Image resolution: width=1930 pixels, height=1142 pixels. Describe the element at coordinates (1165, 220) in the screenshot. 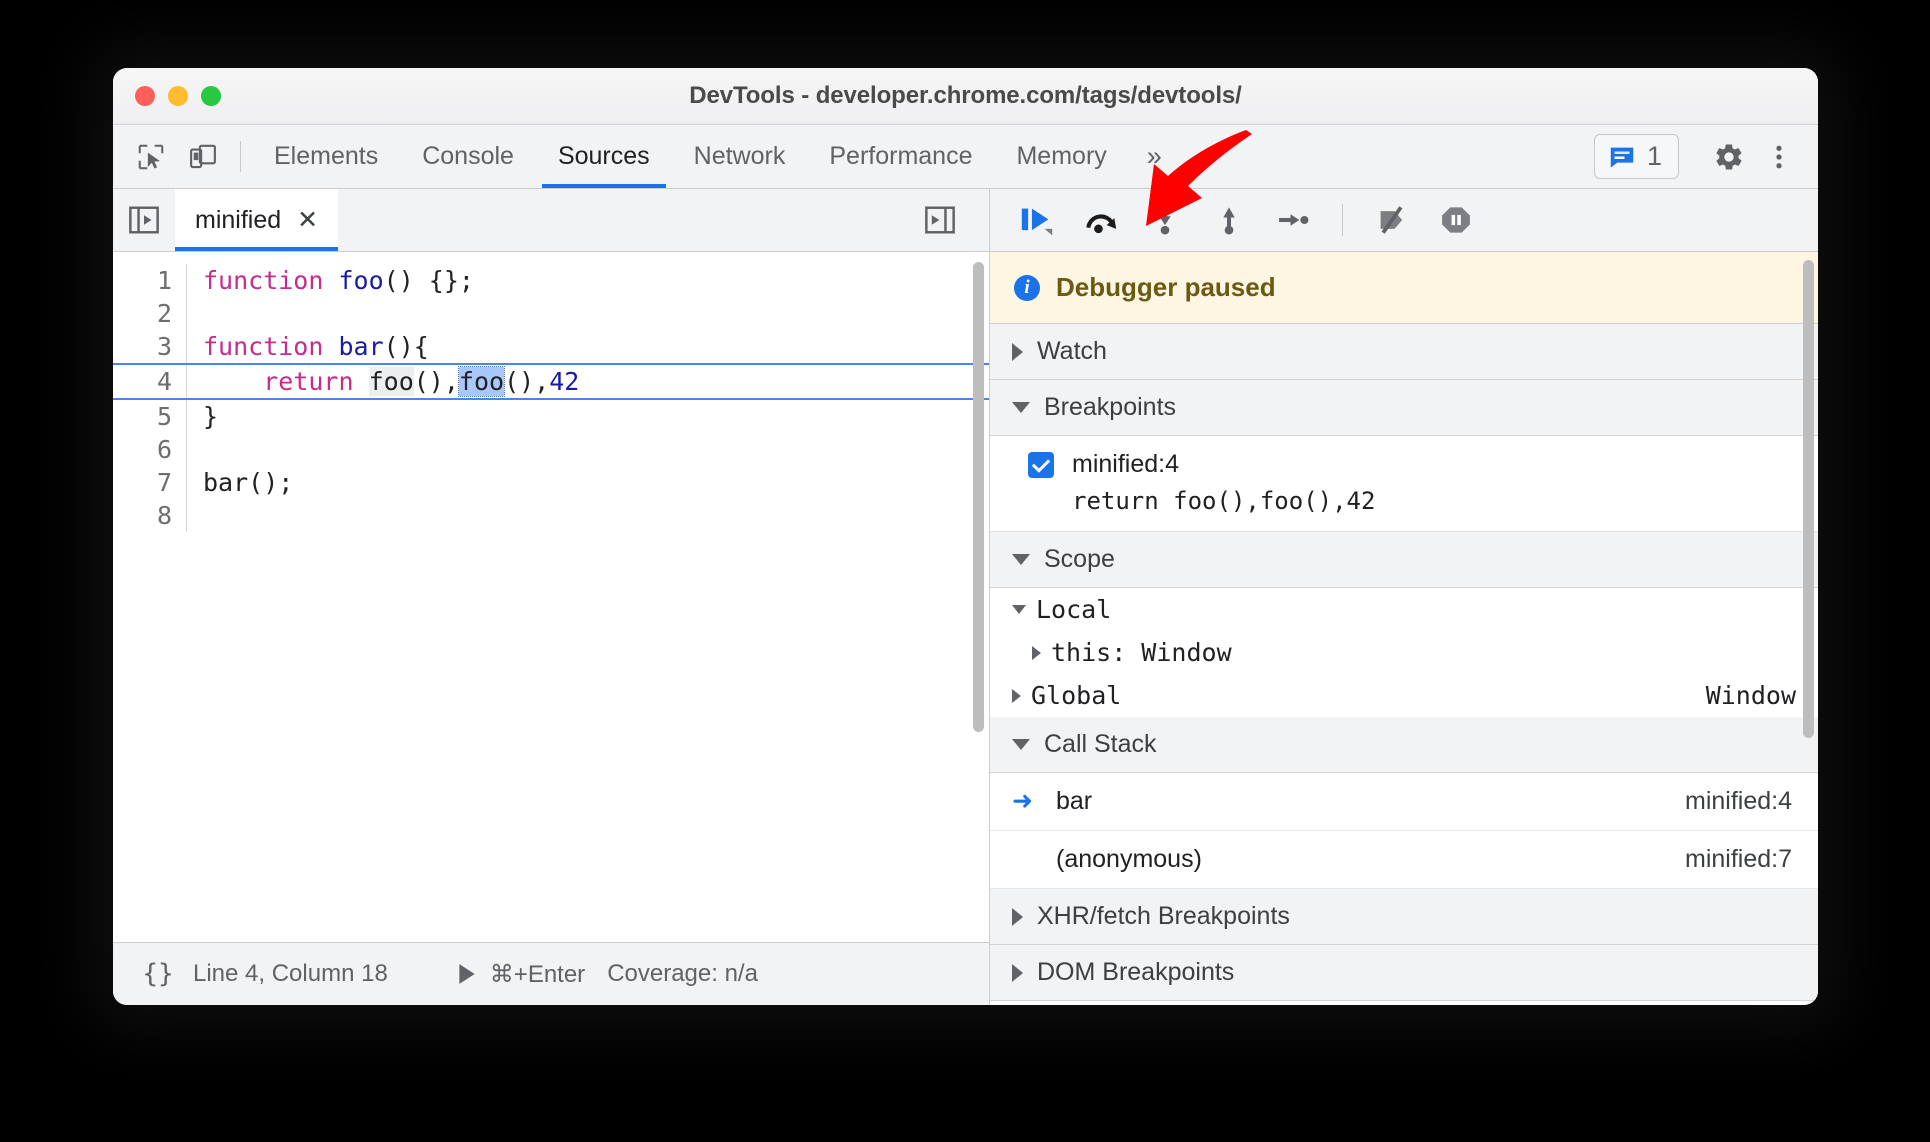

I see `step-into-button` at that location.